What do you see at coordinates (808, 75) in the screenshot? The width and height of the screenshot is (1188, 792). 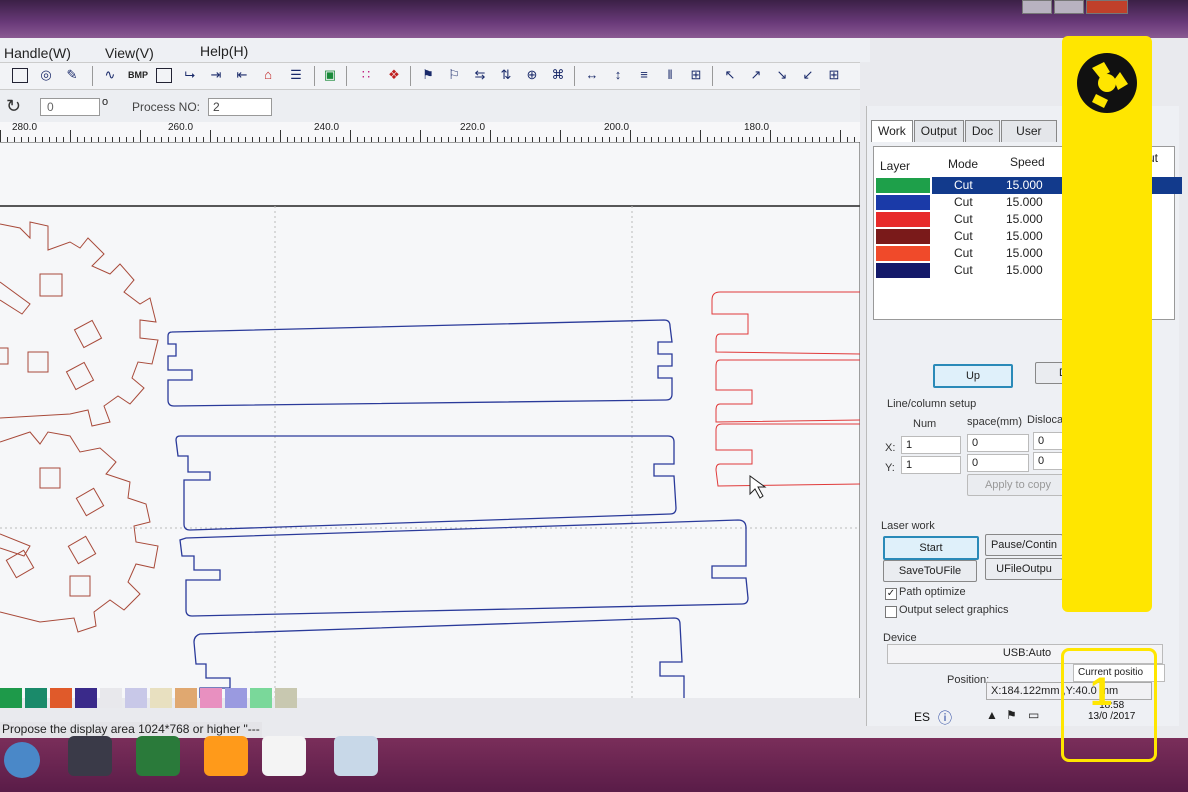 I see `arrow-dl-icon: ↙` at bounding box center [808, 75].